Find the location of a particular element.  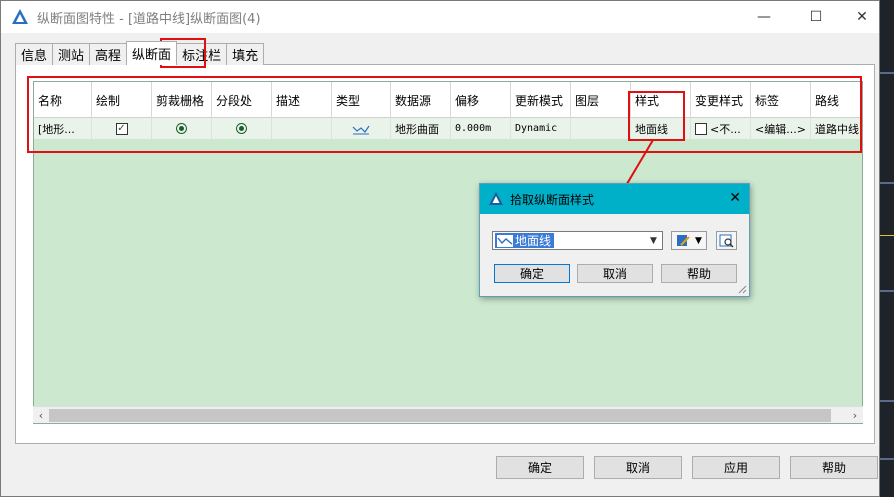

minimize-button: — is located at coordinates (764, 17).